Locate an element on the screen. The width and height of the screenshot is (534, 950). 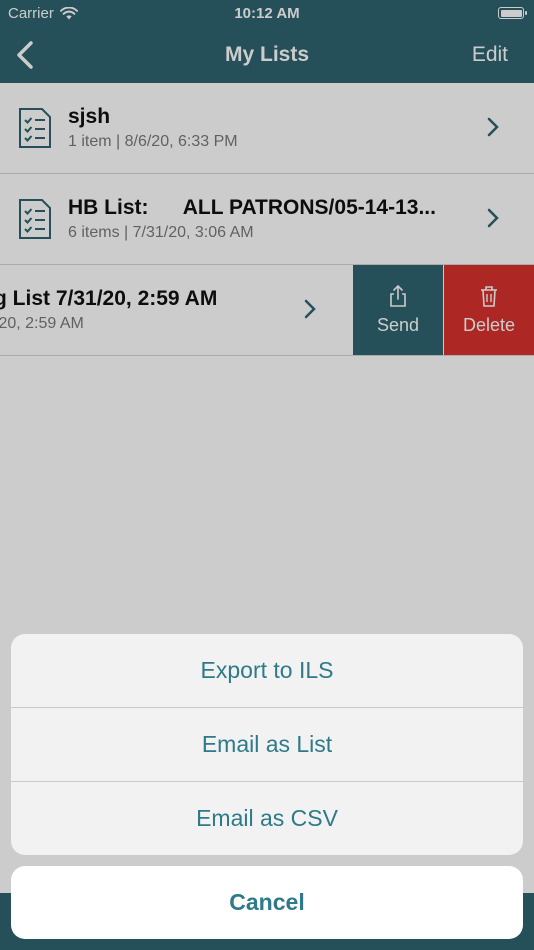
email-as-list-option: Email as List is located at coordinates (267, 745).